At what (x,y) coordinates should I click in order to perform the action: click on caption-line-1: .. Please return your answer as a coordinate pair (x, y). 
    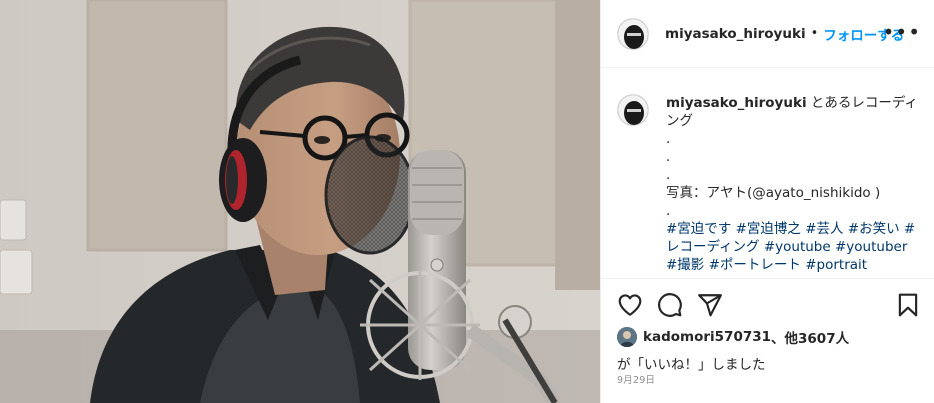
    Looking at the image, I should click on (668, 139).